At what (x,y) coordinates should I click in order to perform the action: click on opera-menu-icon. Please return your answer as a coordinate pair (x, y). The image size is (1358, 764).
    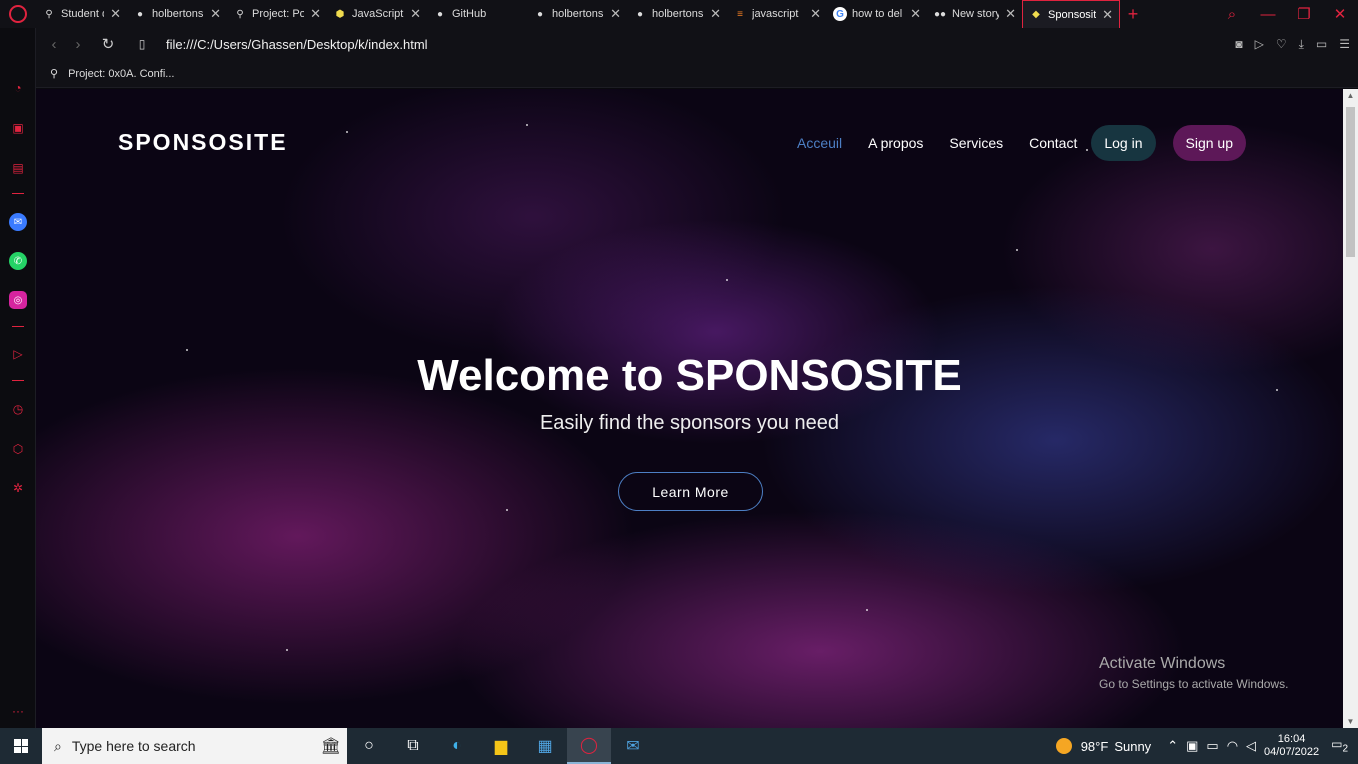
    Looking at the image, I should click on (18, 14).